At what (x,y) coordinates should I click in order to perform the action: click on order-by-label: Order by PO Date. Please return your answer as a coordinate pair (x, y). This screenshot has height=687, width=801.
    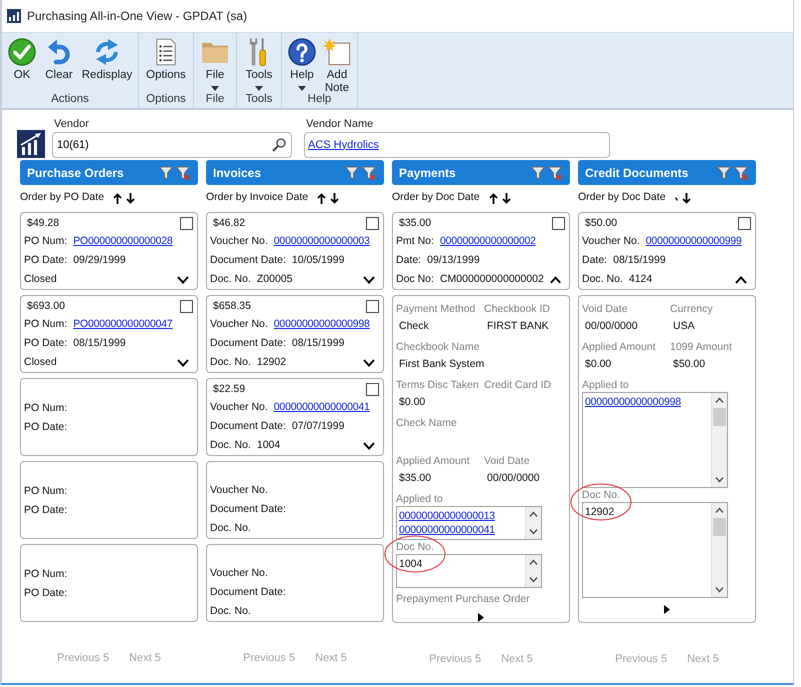
    Looking at the image, I should click on (62, 198).